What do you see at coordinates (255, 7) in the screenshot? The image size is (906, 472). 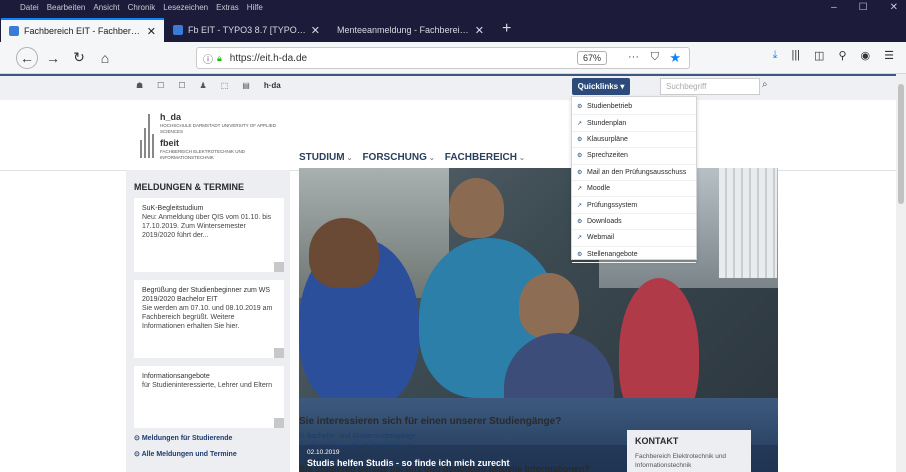 I see `menu-hilfe: Hilfe` at bounding box center [255, 7].